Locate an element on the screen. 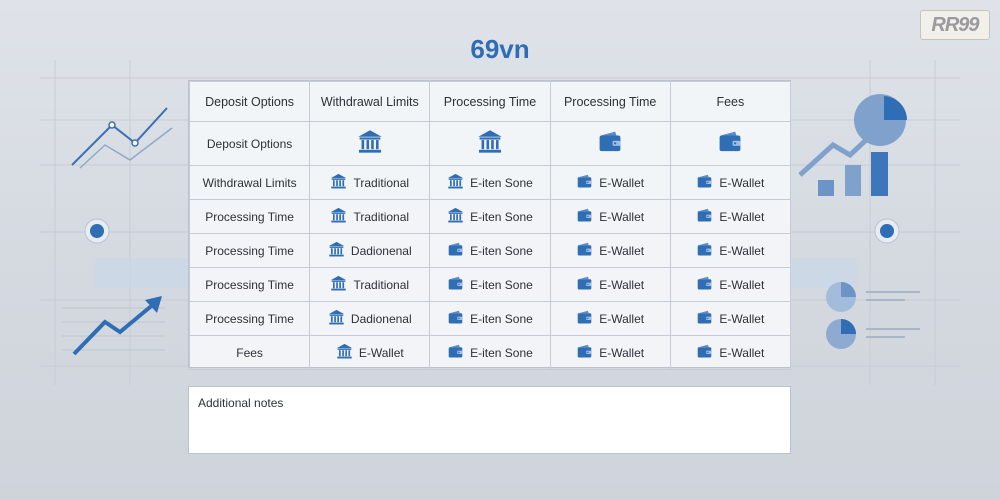 Image resolution: width=1000 pixels, height=500 pixels. row-label: Fees is located at coordinates (249, 352).